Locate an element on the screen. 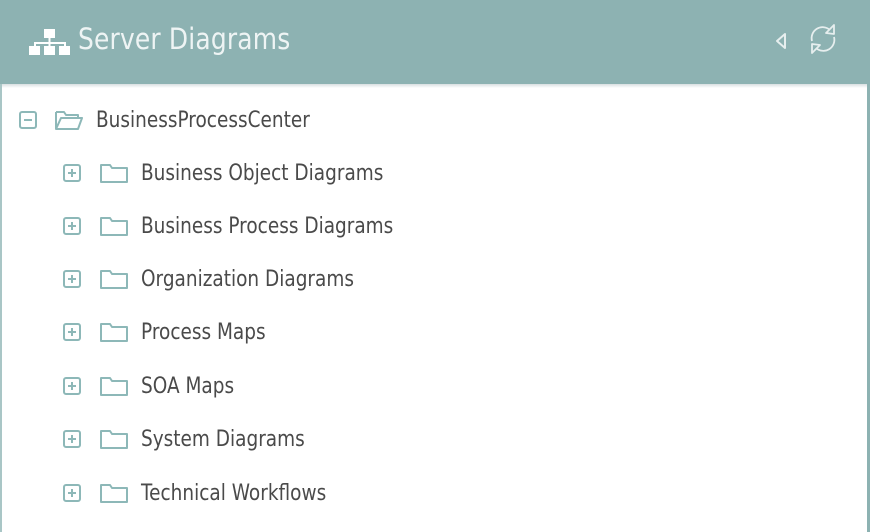  tree-node-label: System Diagrams is located at coordinates (223, 439).